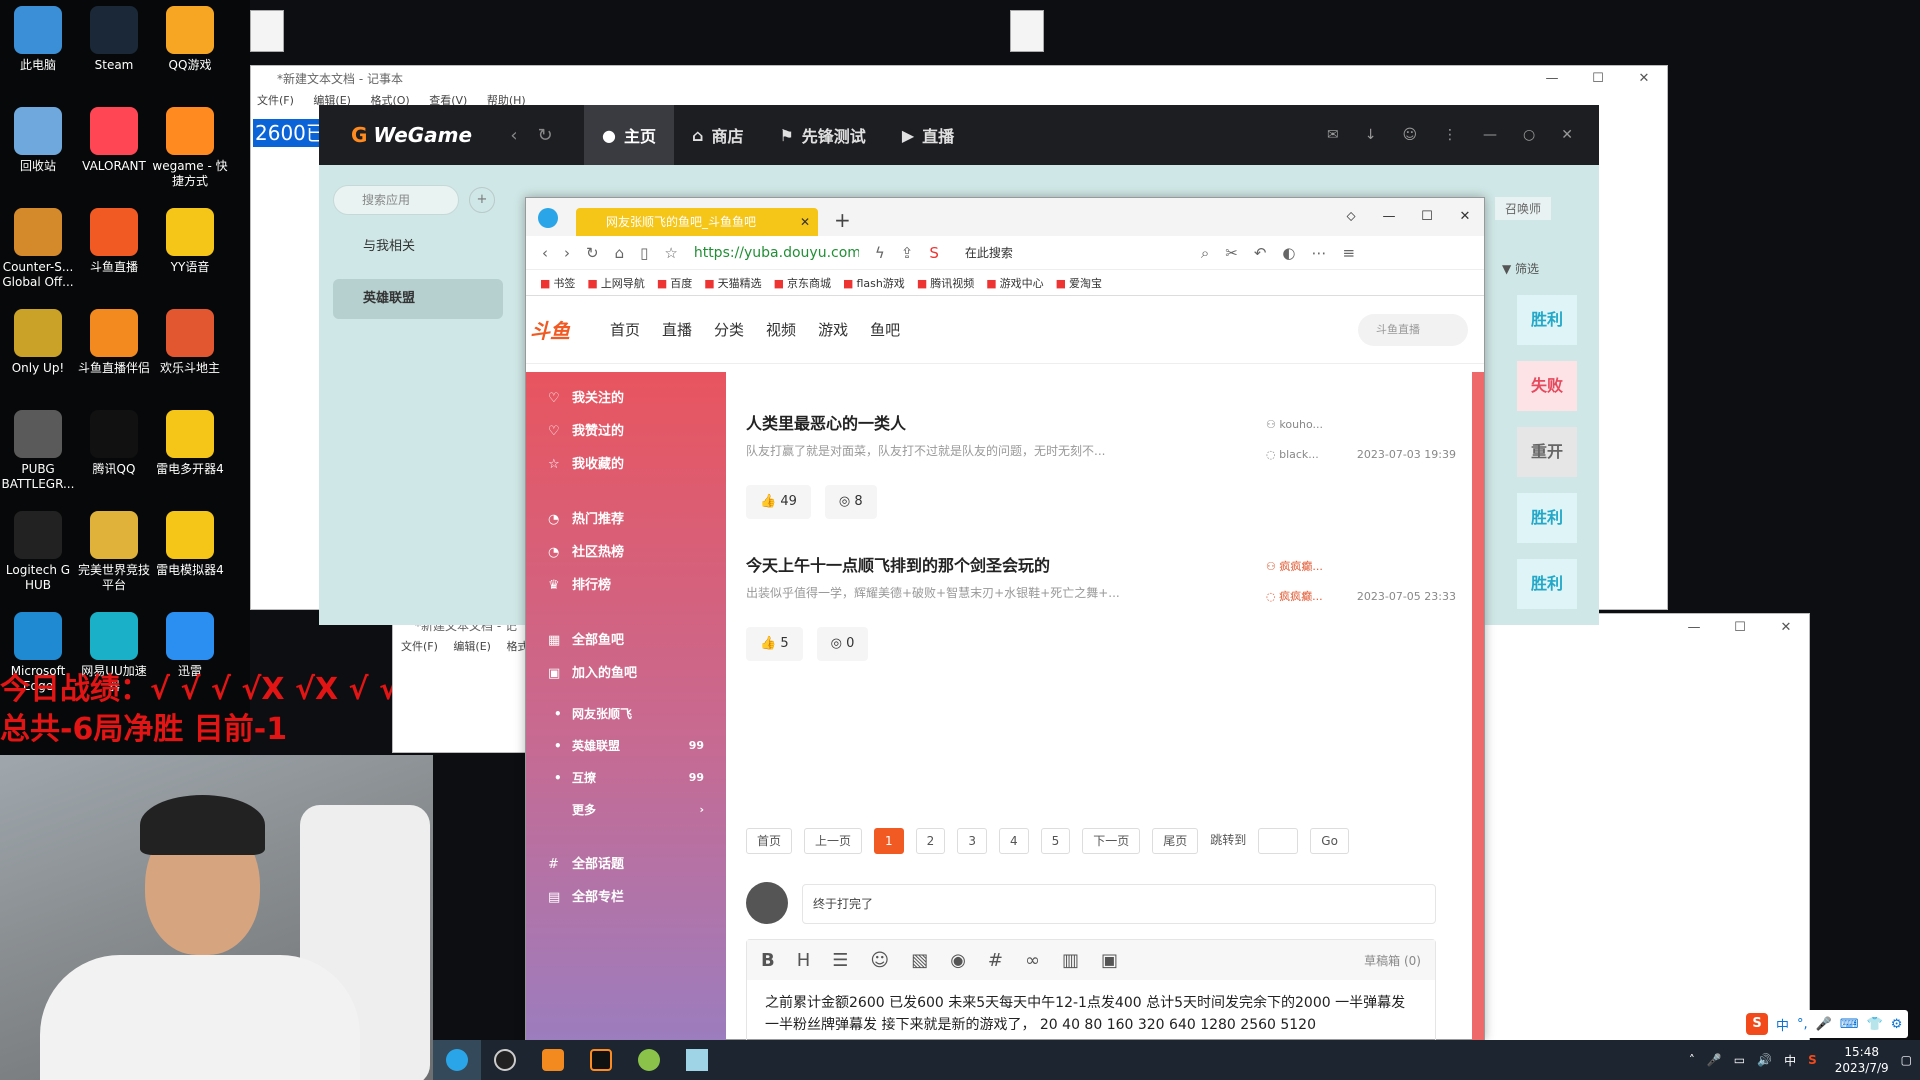  What do you see at coordinates (615, 283) in the screenshot?
I see `bookmark-item: ■ 上网导航` at bounding box center [615, 283].